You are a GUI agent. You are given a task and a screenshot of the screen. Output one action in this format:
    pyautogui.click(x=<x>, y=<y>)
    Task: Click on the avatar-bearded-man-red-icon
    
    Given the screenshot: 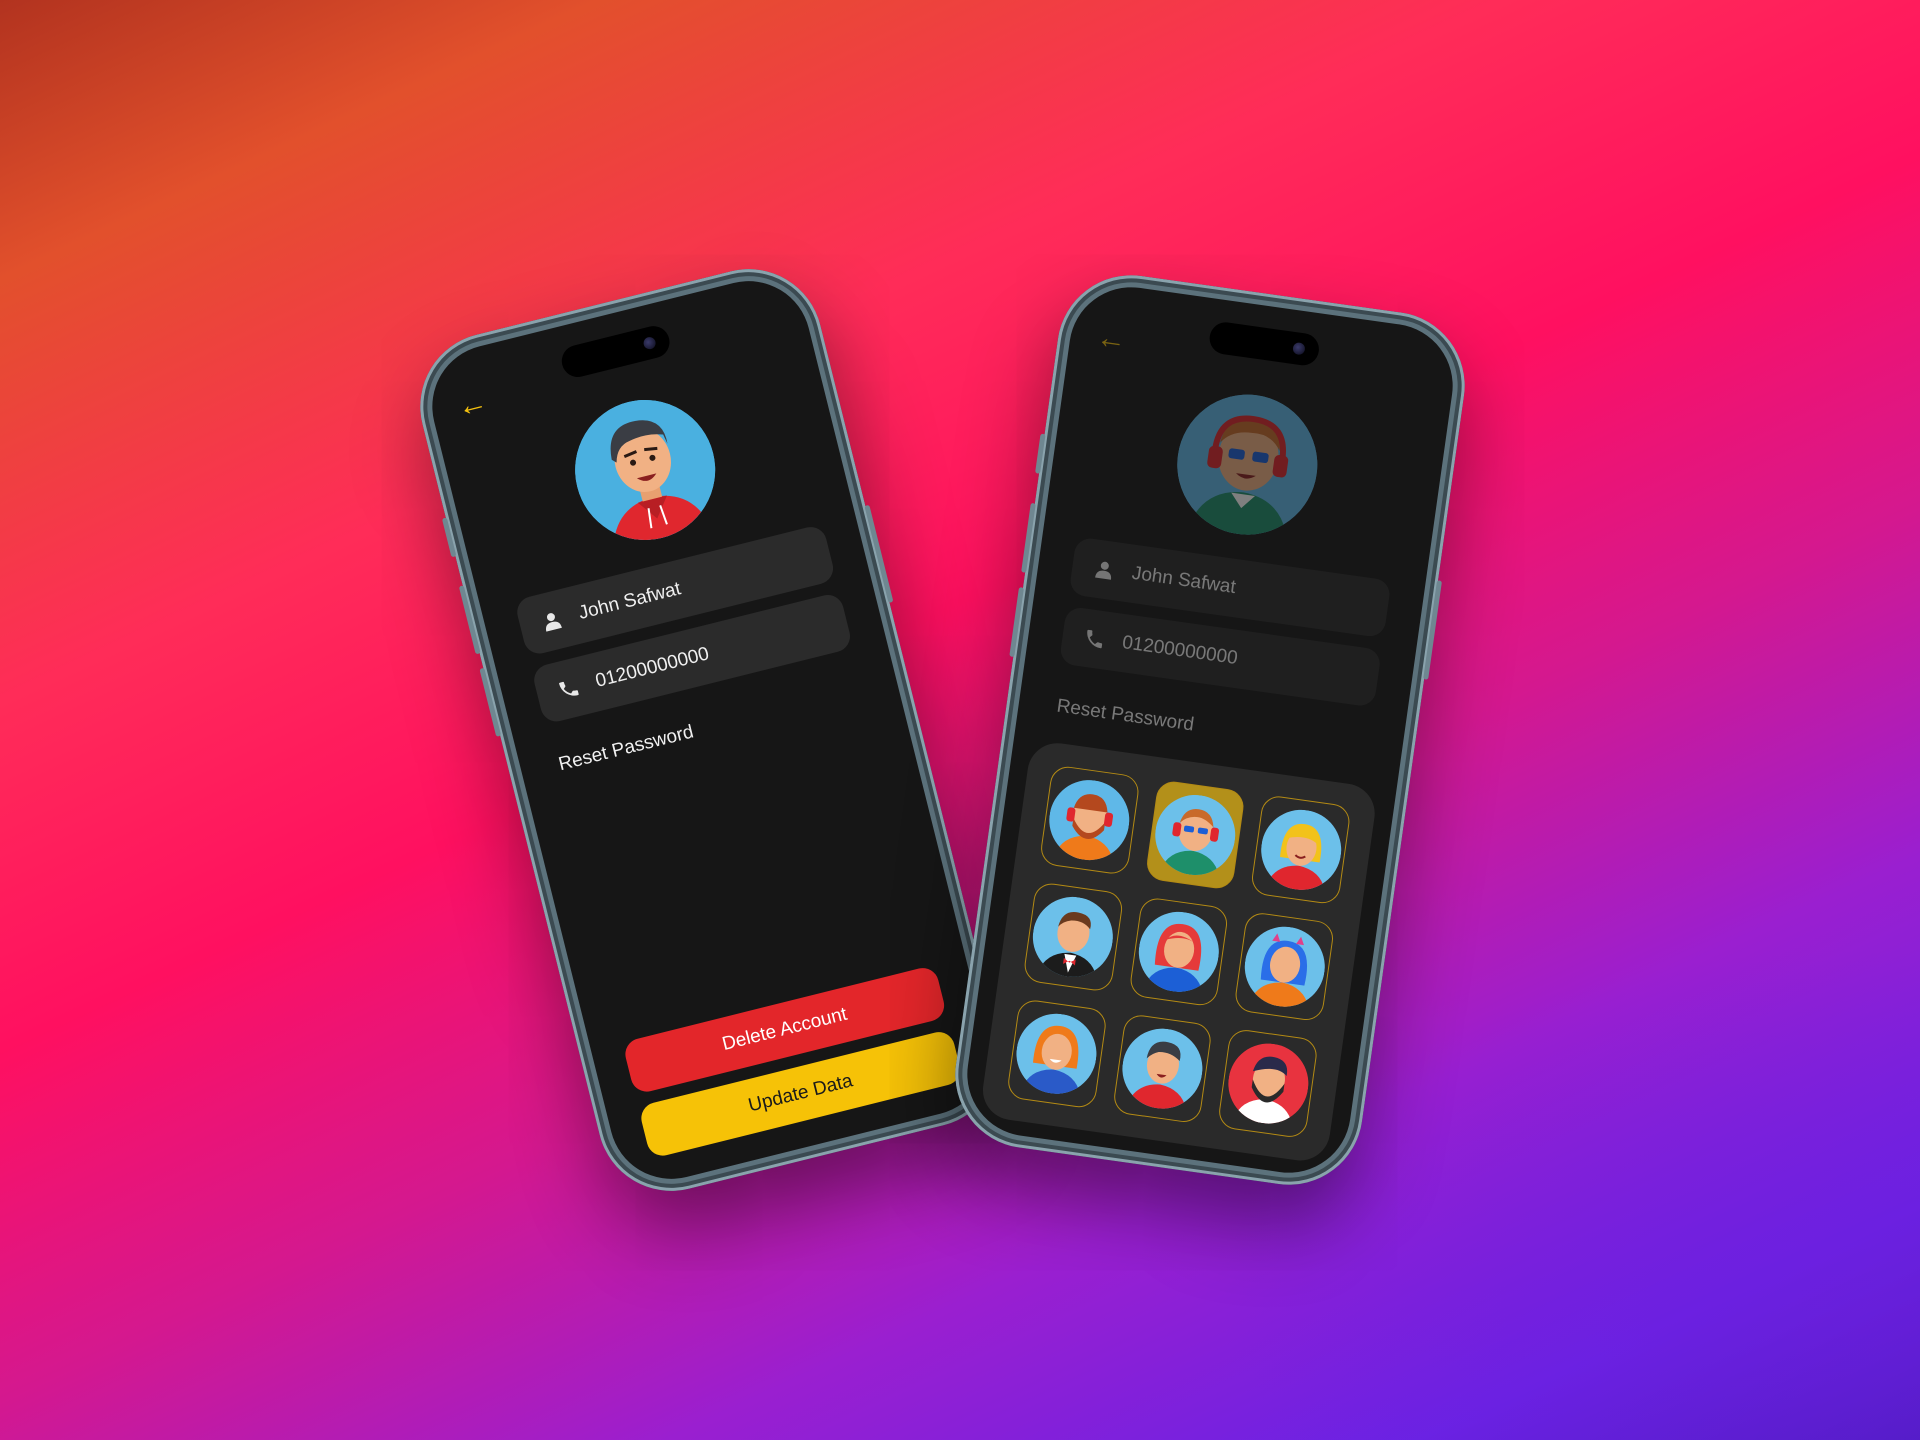 What is the action you would take?
    pyautogui.click(x=1268, y=1083)
    